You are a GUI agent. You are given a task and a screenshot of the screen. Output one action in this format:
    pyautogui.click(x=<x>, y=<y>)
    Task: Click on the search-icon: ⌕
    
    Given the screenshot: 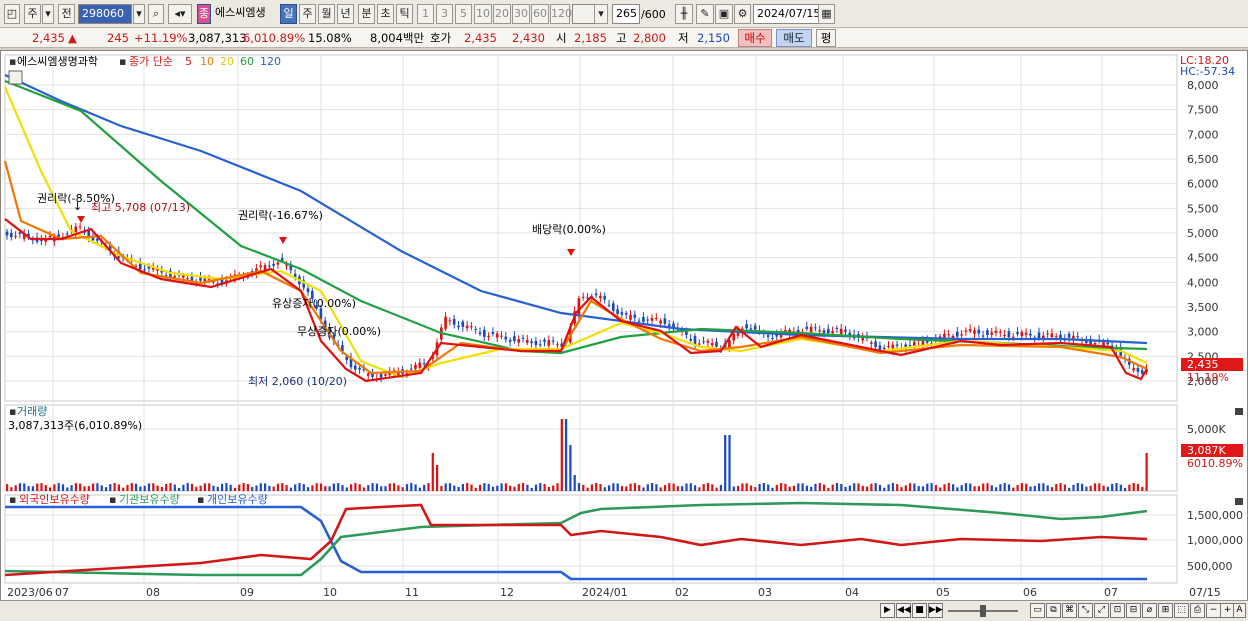 What is the action you would take?
    pyautogui.click(x=156, y=14)
    